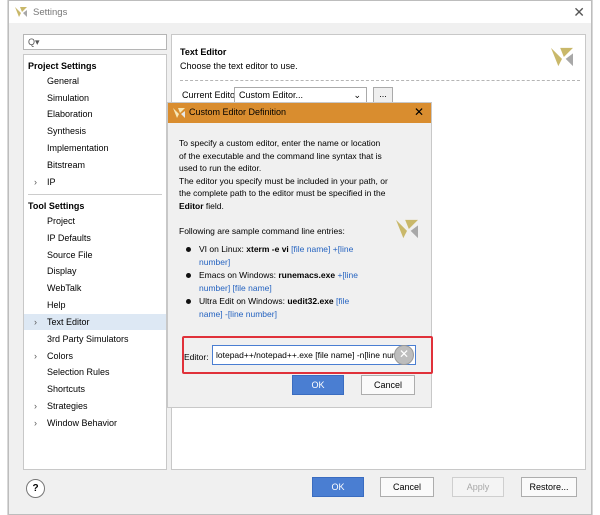 The image size is (600, 515). I want to click on tree-item-webtalk: WebTalk, so click(95, 288).